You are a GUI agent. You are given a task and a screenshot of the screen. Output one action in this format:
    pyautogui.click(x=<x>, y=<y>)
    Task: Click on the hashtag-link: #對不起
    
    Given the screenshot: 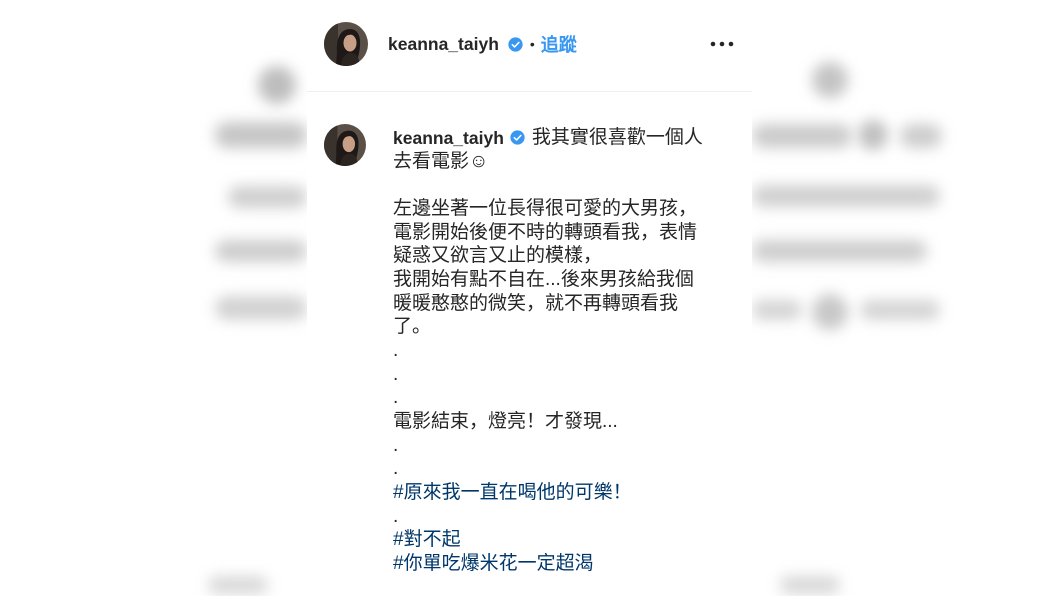 What is the action you would take?
    pyautogui.click(x=568, y=540)
    